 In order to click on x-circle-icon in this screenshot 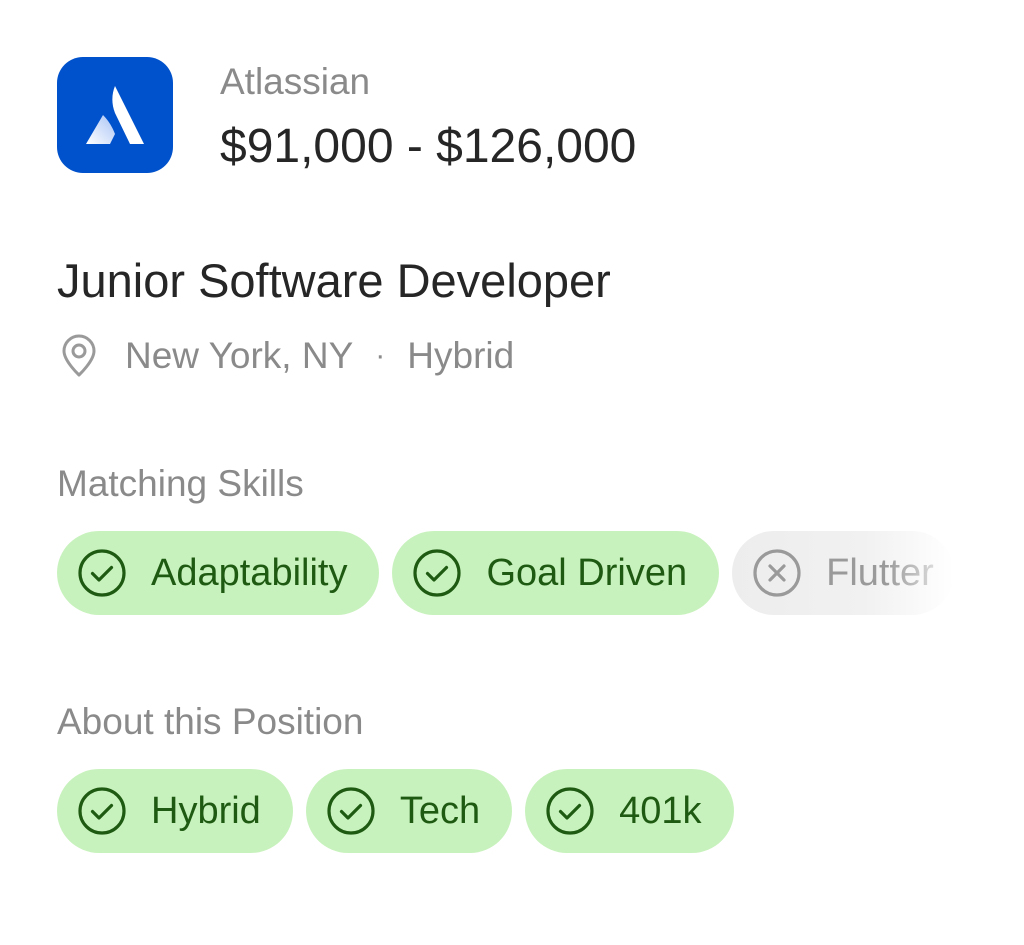, I will do `click(777, 573)`.